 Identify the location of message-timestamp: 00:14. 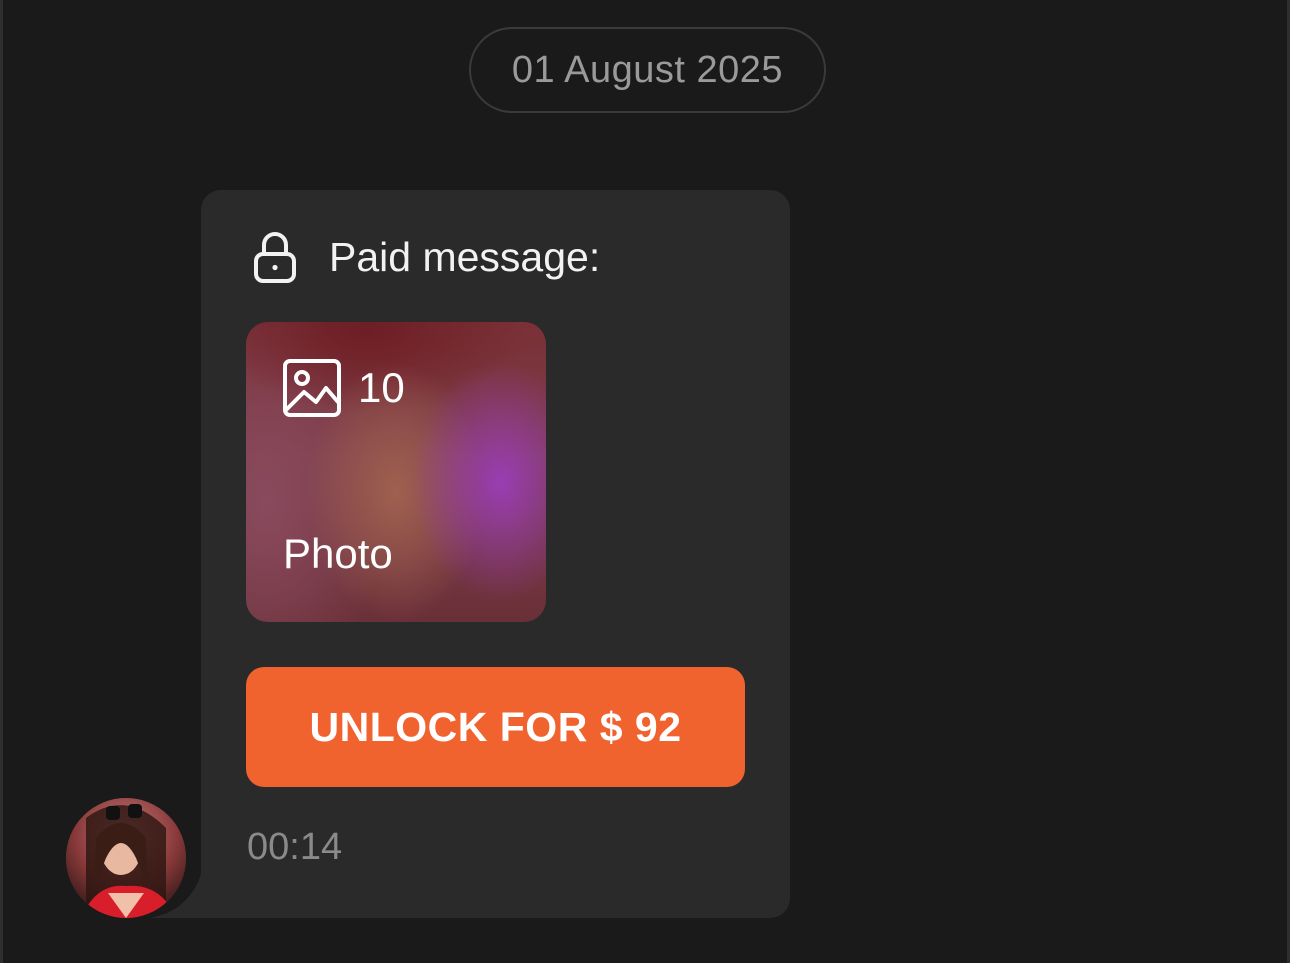
(295, 847).